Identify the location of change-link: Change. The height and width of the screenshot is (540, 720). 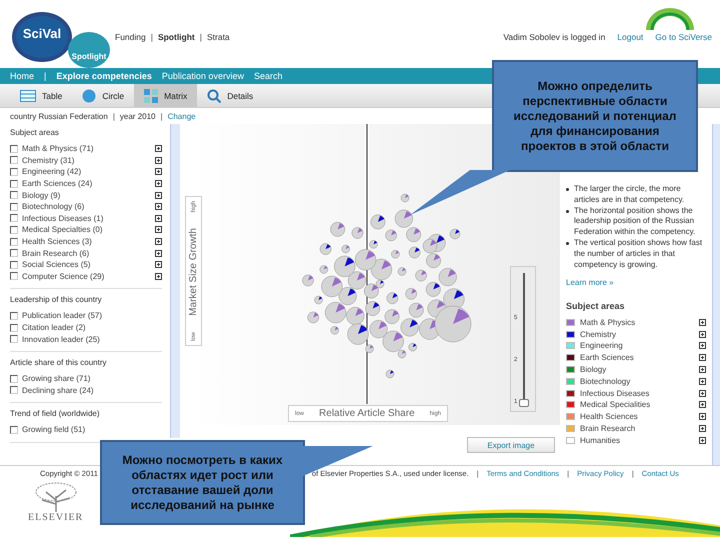
(182, 116).